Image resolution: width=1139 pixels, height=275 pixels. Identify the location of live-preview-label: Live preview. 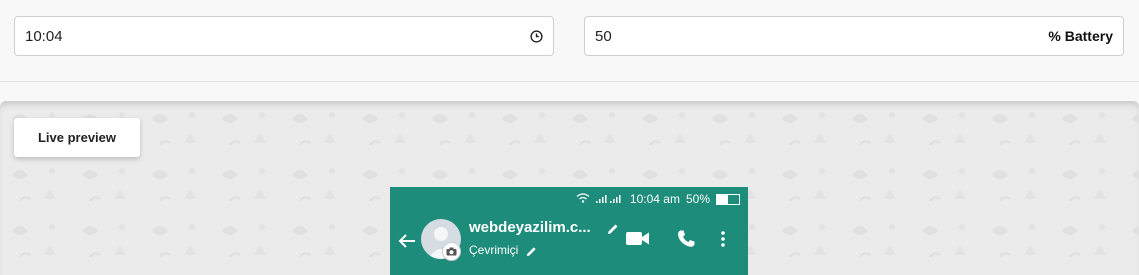
(77, 137).